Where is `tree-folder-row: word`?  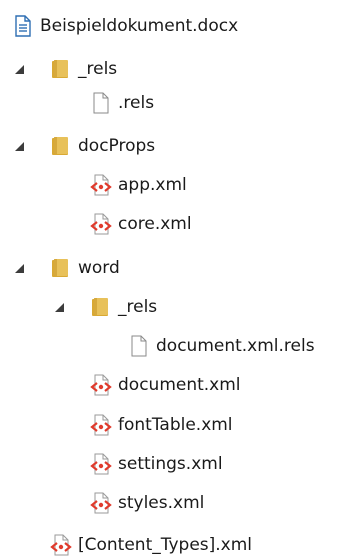 tree-folder-row: word is located at coordinates (171, 268).